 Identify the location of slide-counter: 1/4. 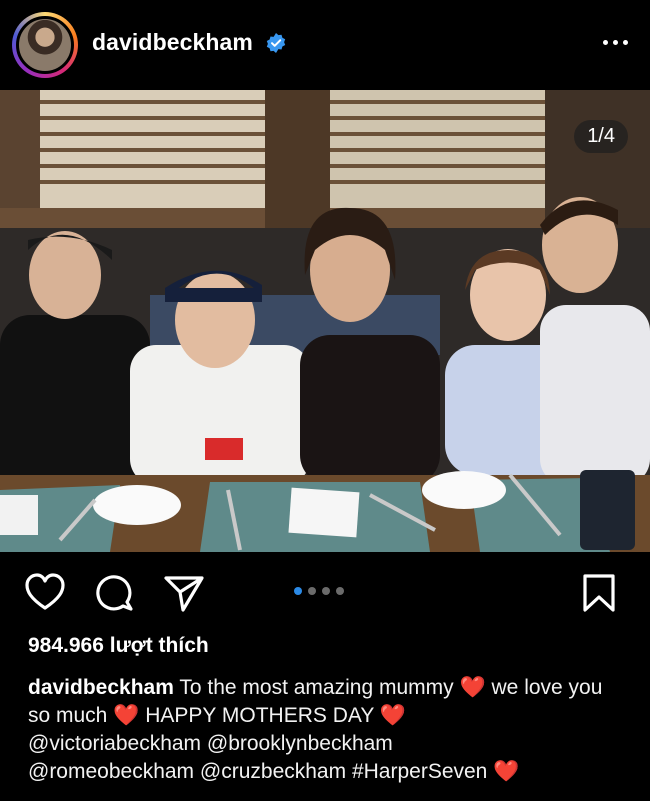
(601, 136).